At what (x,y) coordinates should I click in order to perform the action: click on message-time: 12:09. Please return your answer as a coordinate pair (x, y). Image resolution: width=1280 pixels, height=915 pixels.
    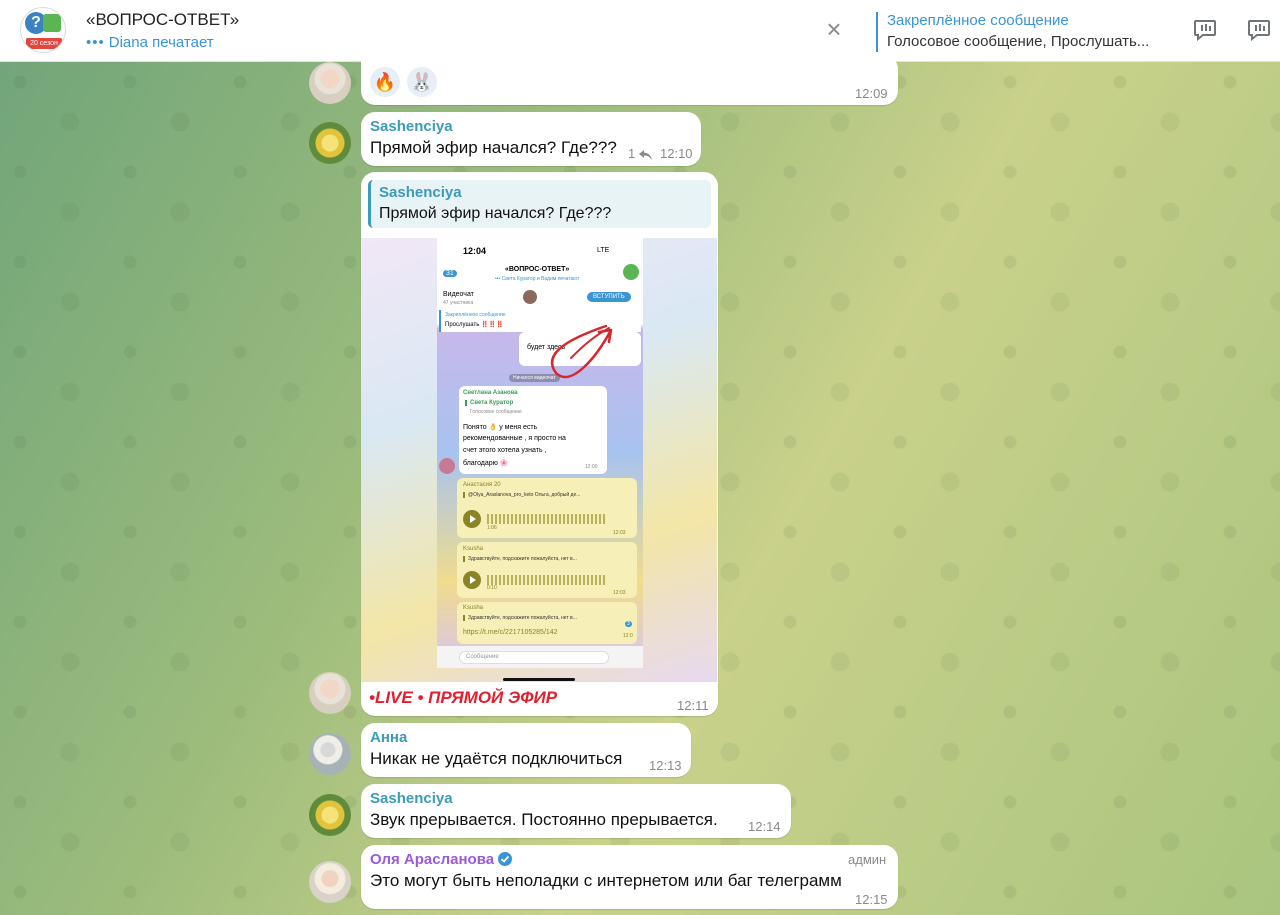
    Looking at the image, I should click on (871, 93).